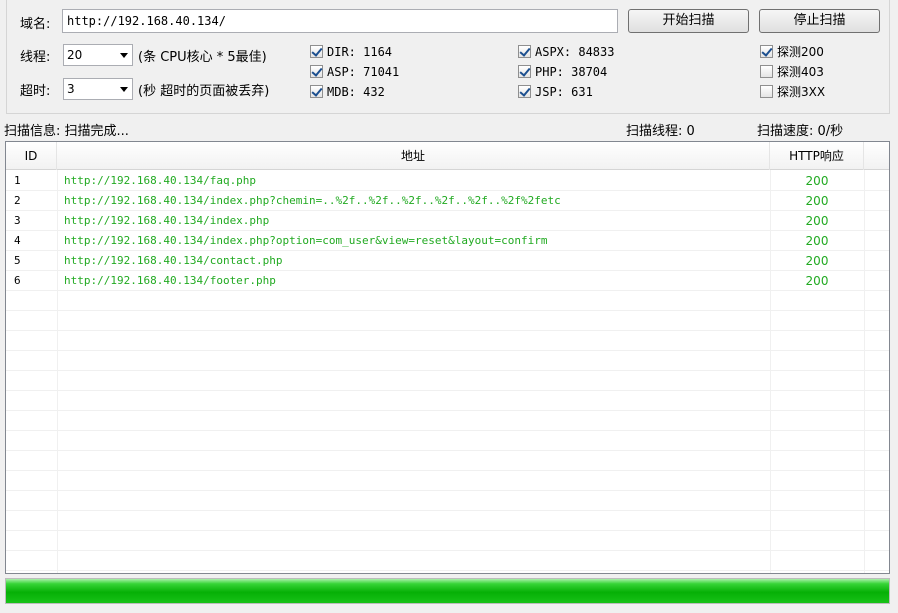  What do you see at coordinates (160, 180) in the screenshot?
I see `row-url: http://192.168.40.134/faq.php` at bounding box center [160, 180].